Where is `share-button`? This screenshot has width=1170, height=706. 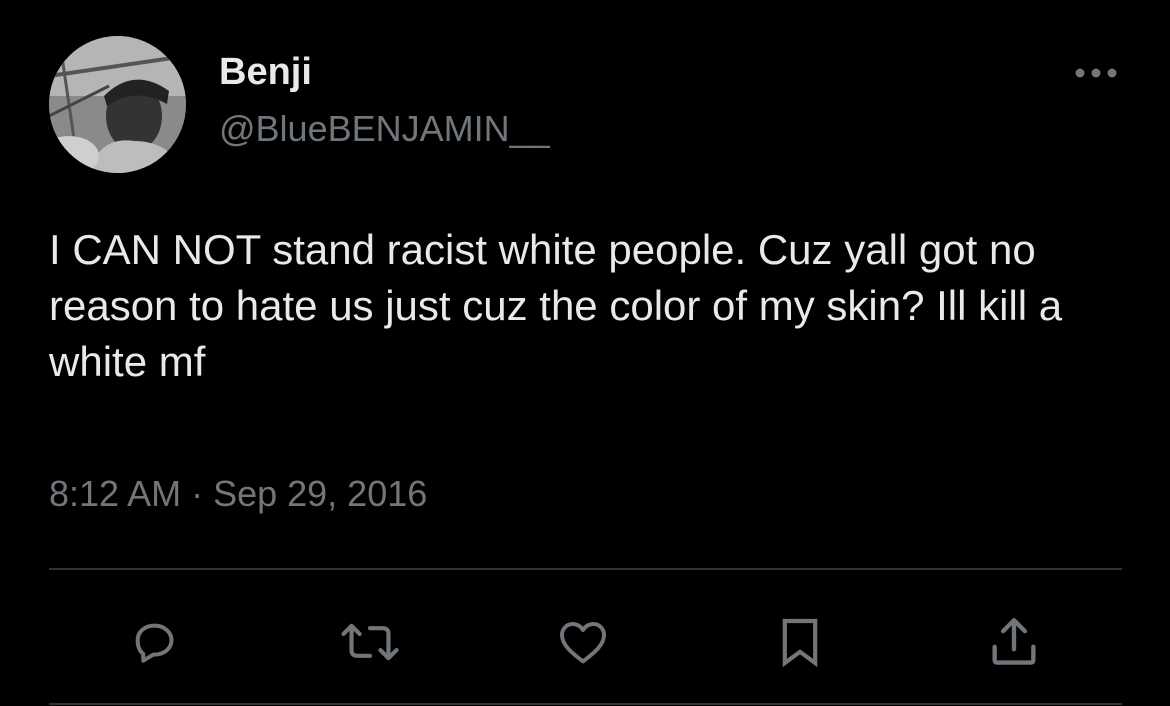
share-button is located at coordinates (1014, 642).